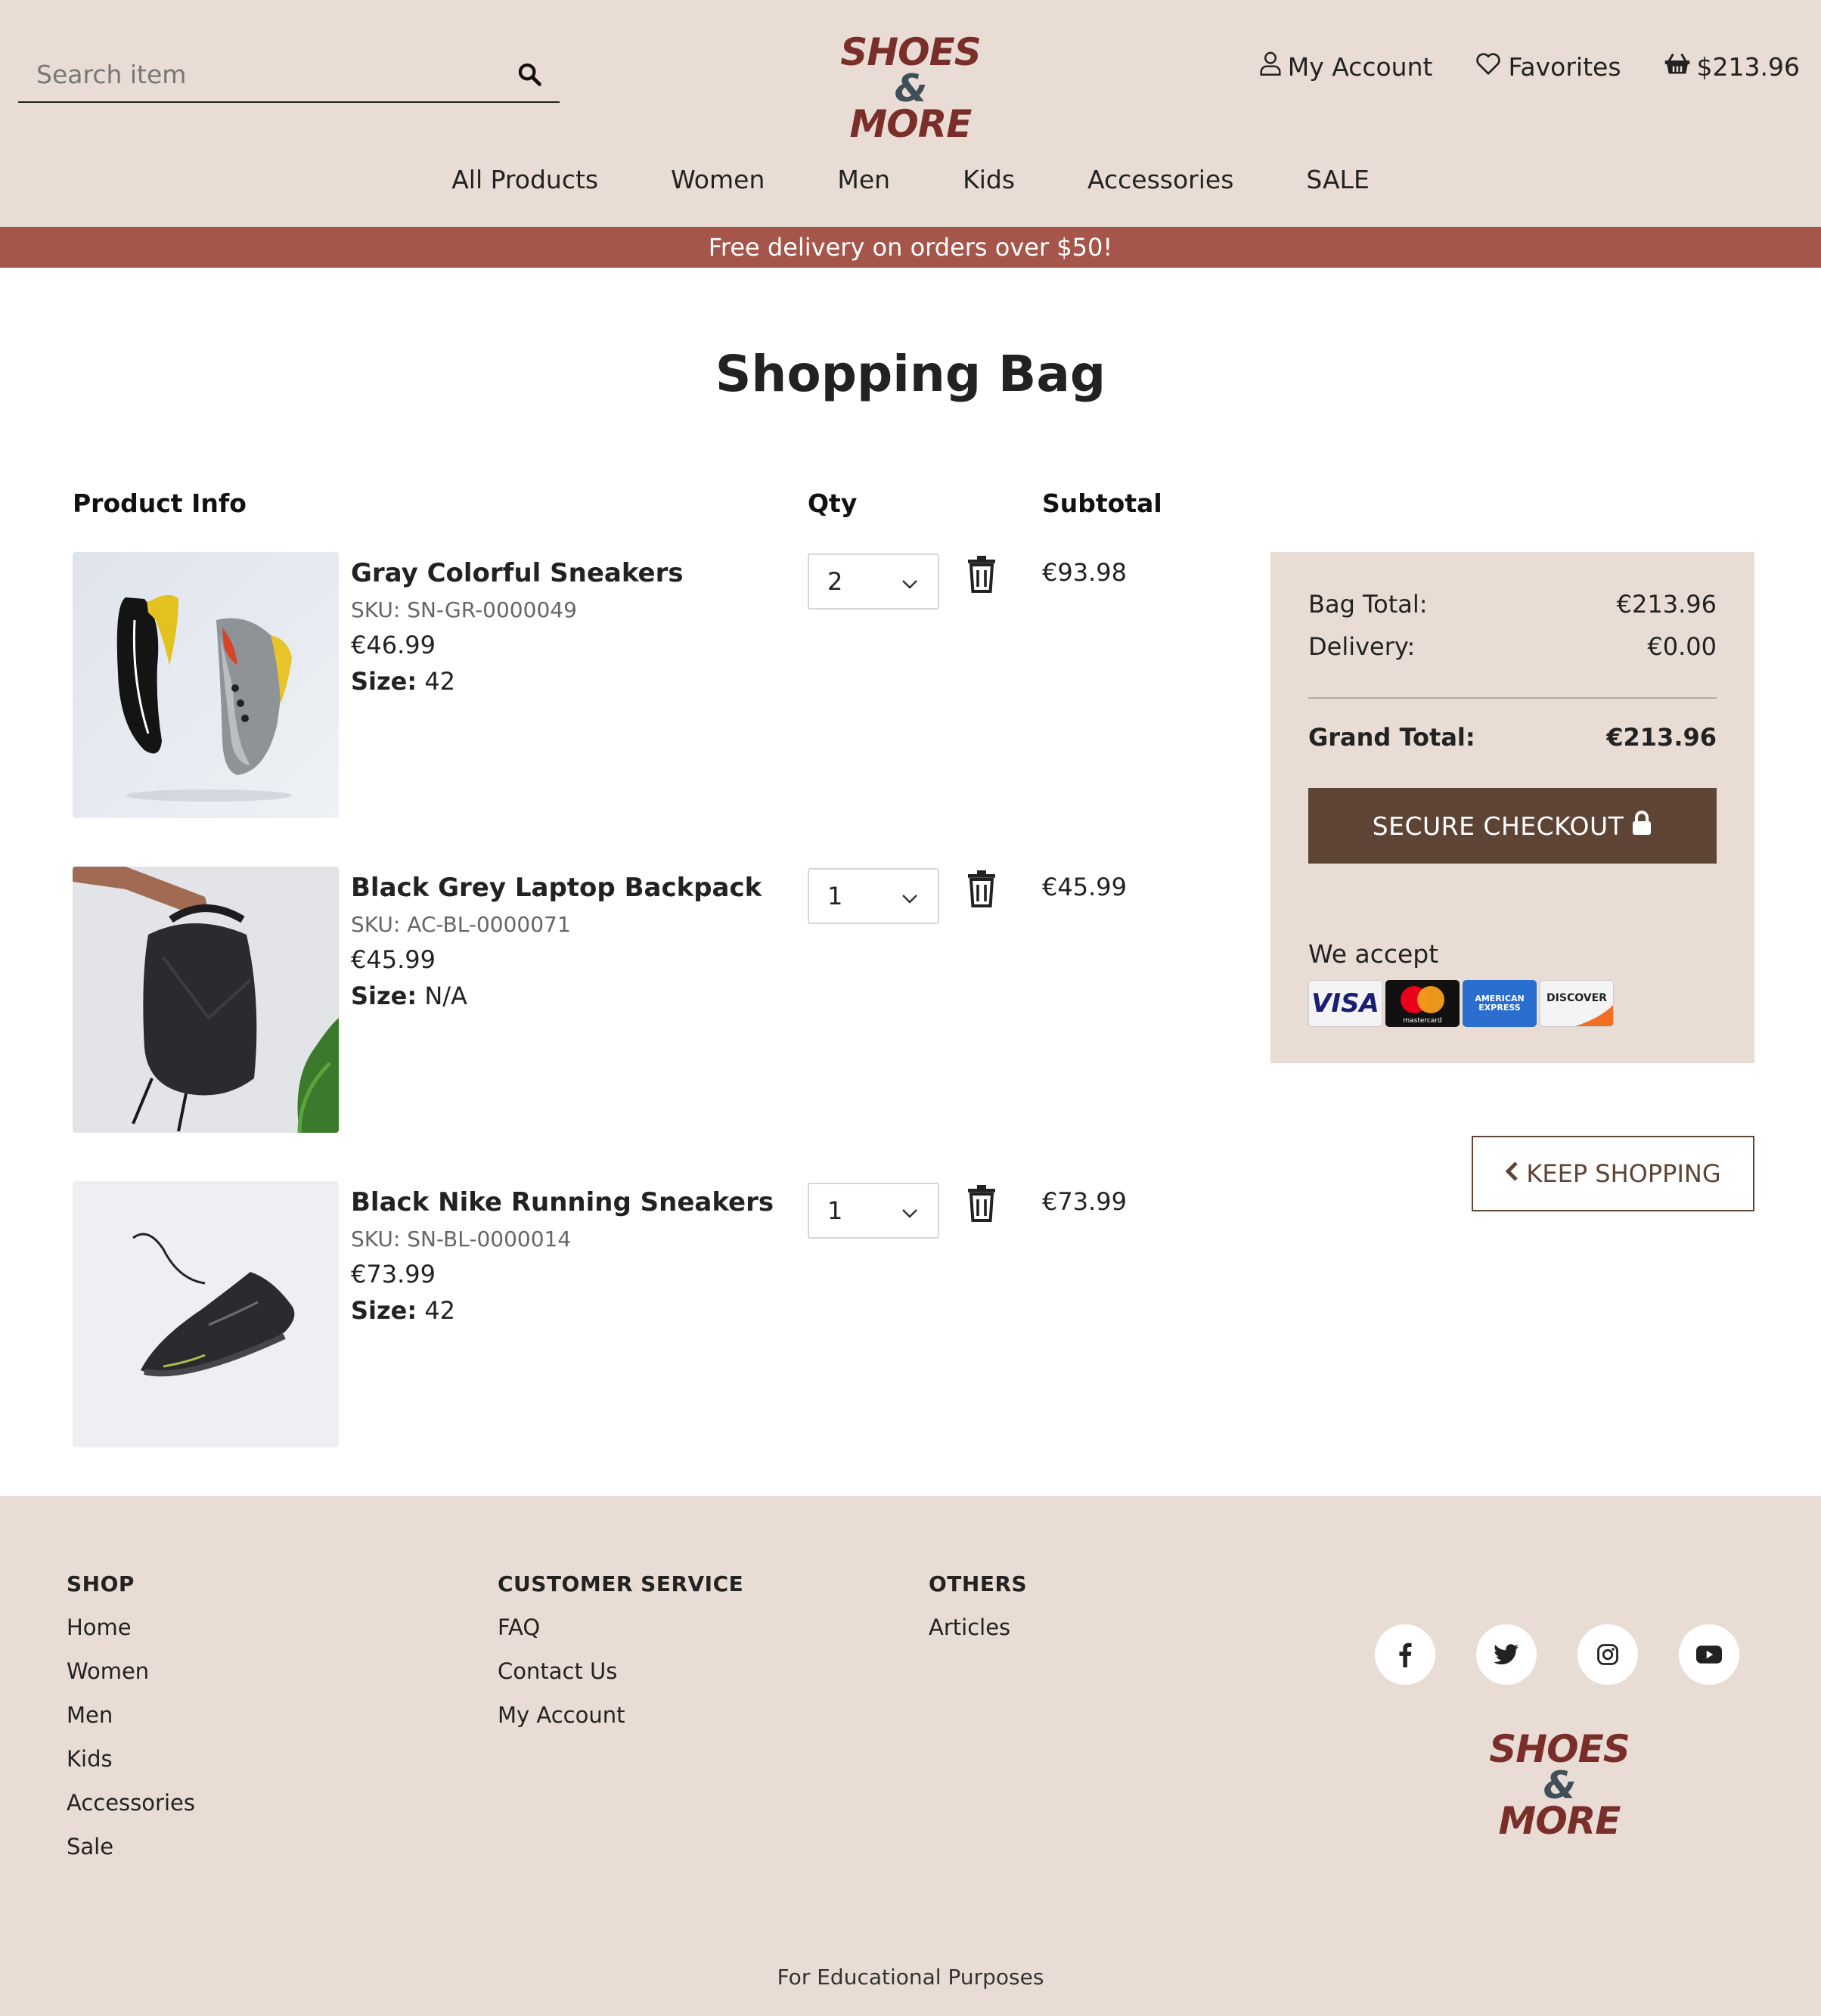 This screenshot has width=1821, height=2016. What do you see at coordinates (1678, 67) in the screenshot?
I see `basket-icon` at bounding box center [1678, 67].